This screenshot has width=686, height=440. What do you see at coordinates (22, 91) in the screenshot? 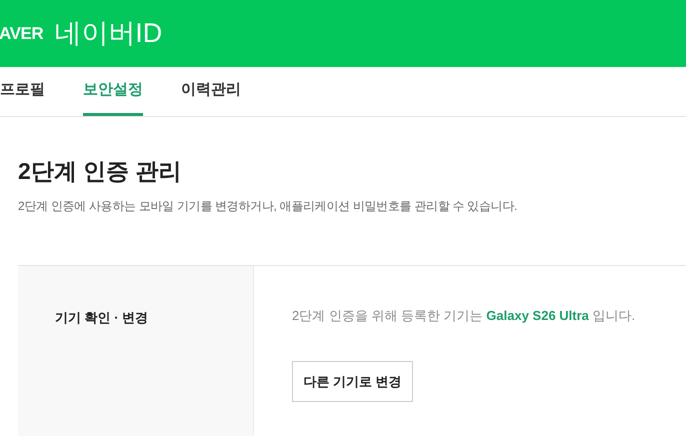
I see `nav-tab: 프로필` at bounding box center [22, 91].